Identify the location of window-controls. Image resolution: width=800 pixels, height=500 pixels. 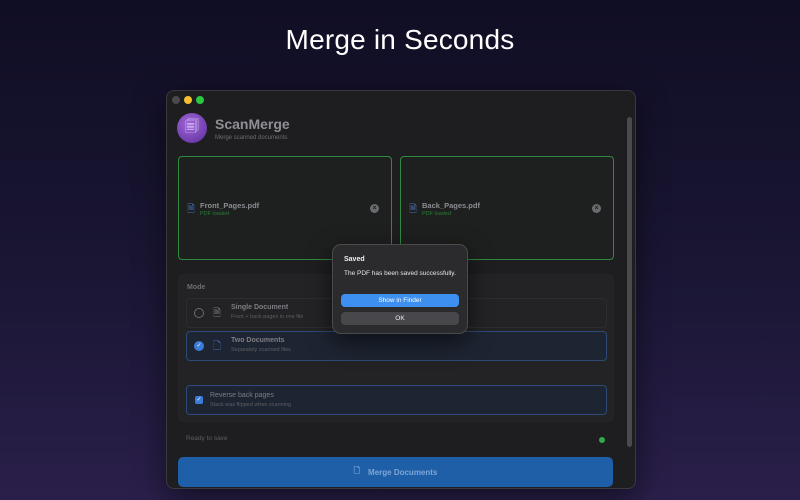
(188, 100).